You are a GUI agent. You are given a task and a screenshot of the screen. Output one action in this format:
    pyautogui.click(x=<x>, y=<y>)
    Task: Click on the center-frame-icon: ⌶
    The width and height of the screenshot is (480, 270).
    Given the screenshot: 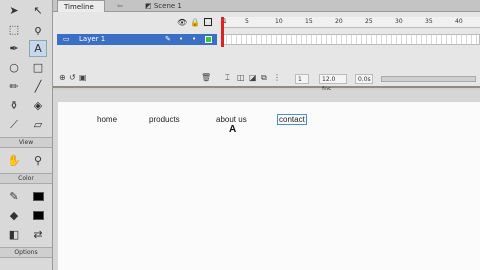 What is the action you would take?
    pyautogui.click(x=227, y=78)
    